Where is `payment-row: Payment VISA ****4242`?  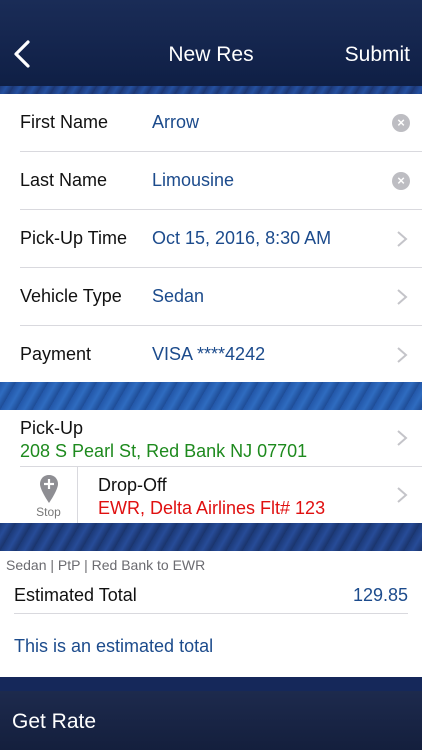
payment-row: Payment VISA ****4242 is located at coordinates (211, 355).